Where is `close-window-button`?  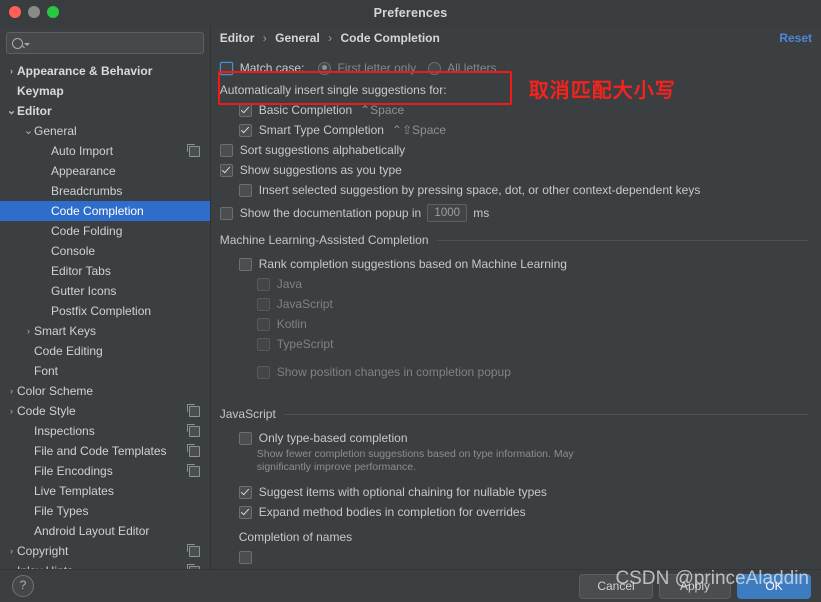
close-window-button is located at coordinates (15, 12).